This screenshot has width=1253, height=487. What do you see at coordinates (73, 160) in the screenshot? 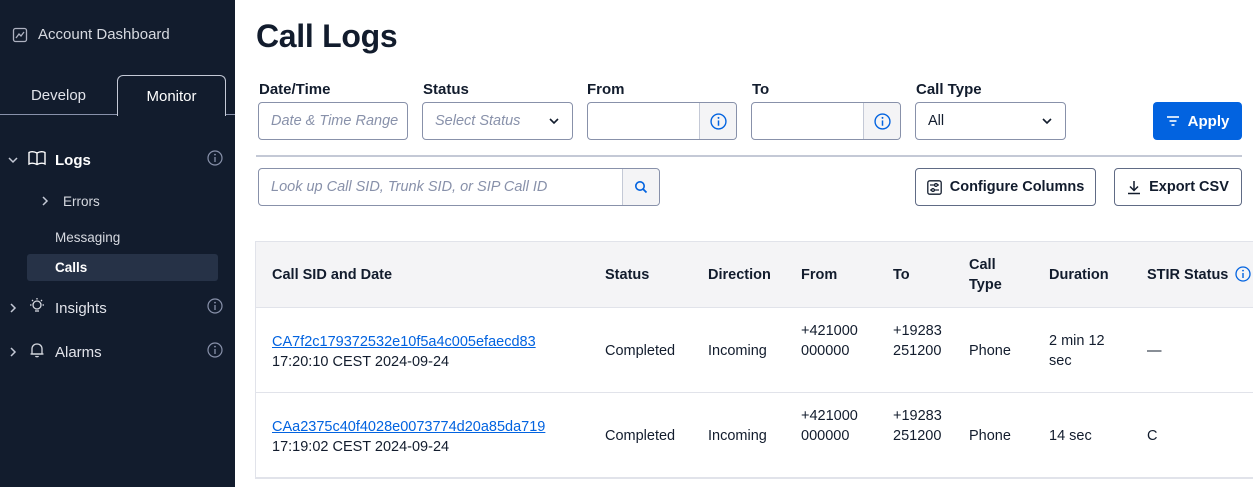
I see `sidebar-item-label: Logs` at bounding box center [73, 160].